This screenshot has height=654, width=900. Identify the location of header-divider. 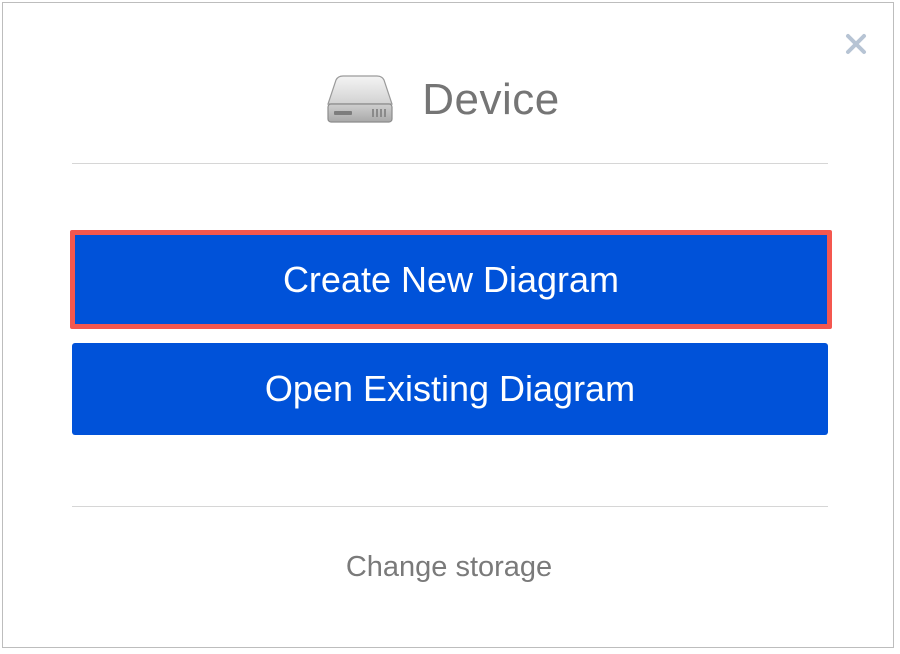
(450, 163).